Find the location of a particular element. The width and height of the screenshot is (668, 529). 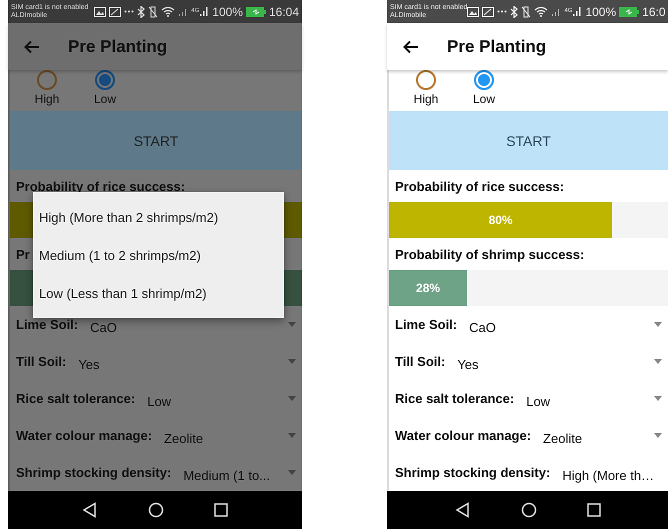

result-label: Probability of shrimp success: is located at coordinates (489, 254).